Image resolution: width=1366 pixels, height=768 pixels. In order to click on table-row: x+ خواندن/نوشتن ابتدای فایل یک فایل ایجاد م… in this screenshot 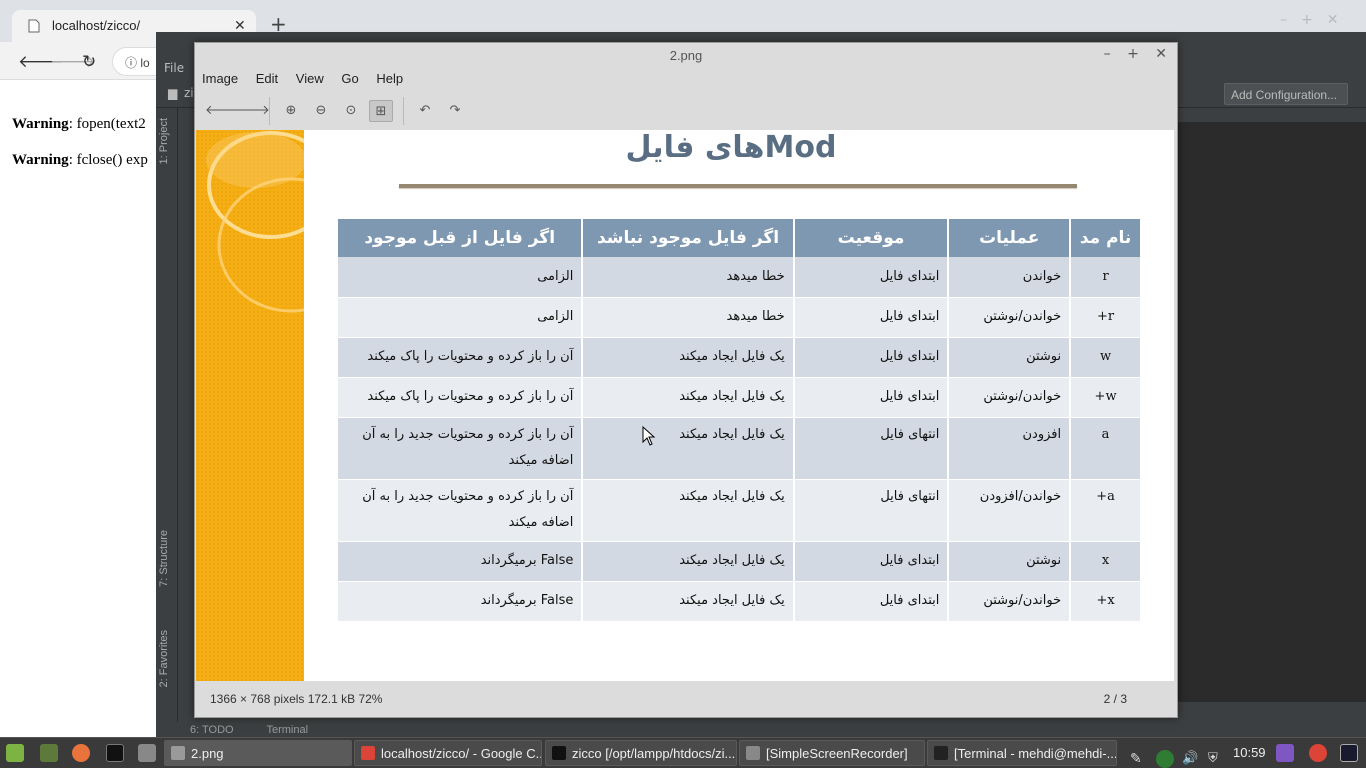, I will do `click(738, 601)`.